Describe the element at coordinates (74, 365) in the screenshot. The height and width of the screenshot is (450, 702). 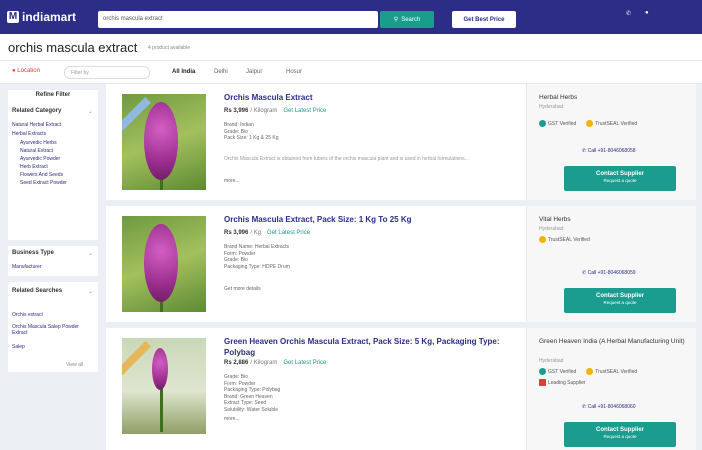
I see `view-all-link: View all` at that location.